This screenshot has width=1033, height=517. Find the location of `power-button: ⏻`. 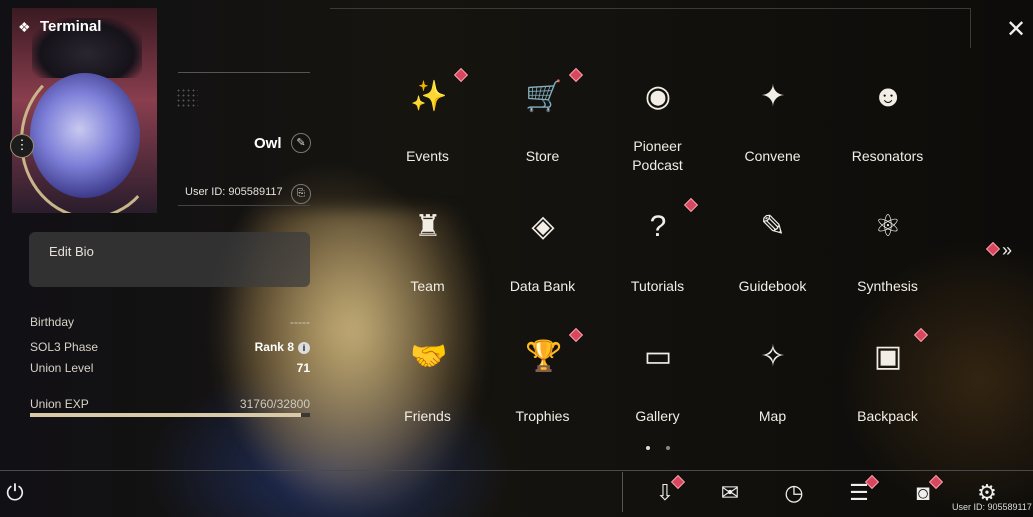

power-button: ⏻ is located at coordinates (15, 493).